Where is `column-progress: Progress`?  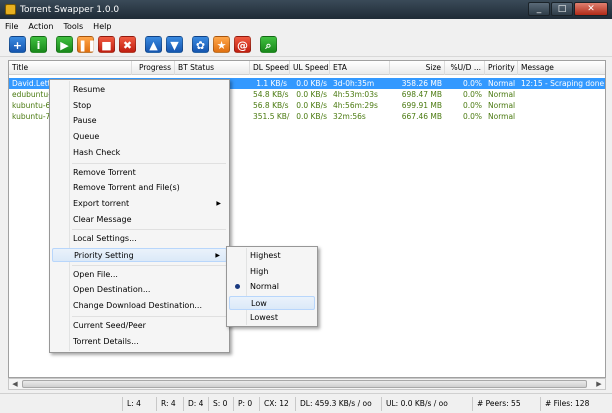 column-progress: Progress is located at coordinates (153, 68).